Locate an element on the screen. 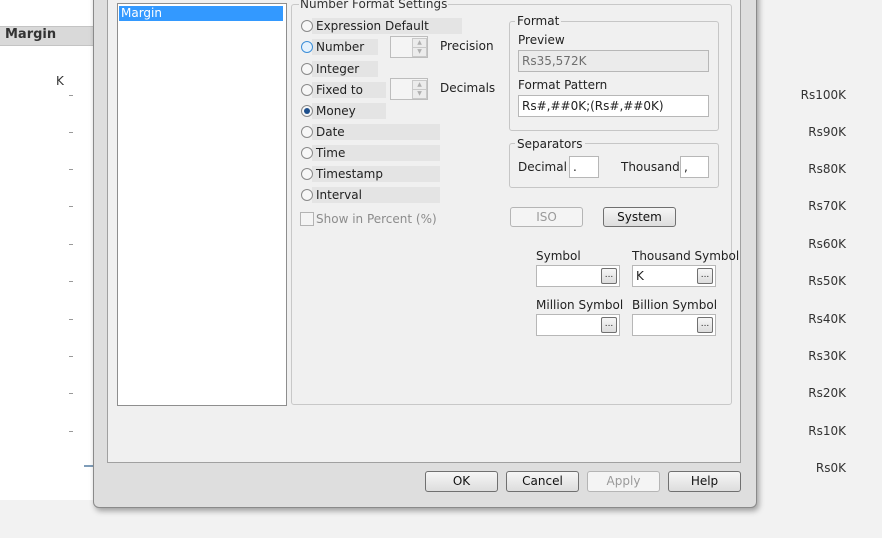 This screenshot has height=538, width=882. thousand-symbol-label: Thousand Symbol is located at coordinates (686, 256).